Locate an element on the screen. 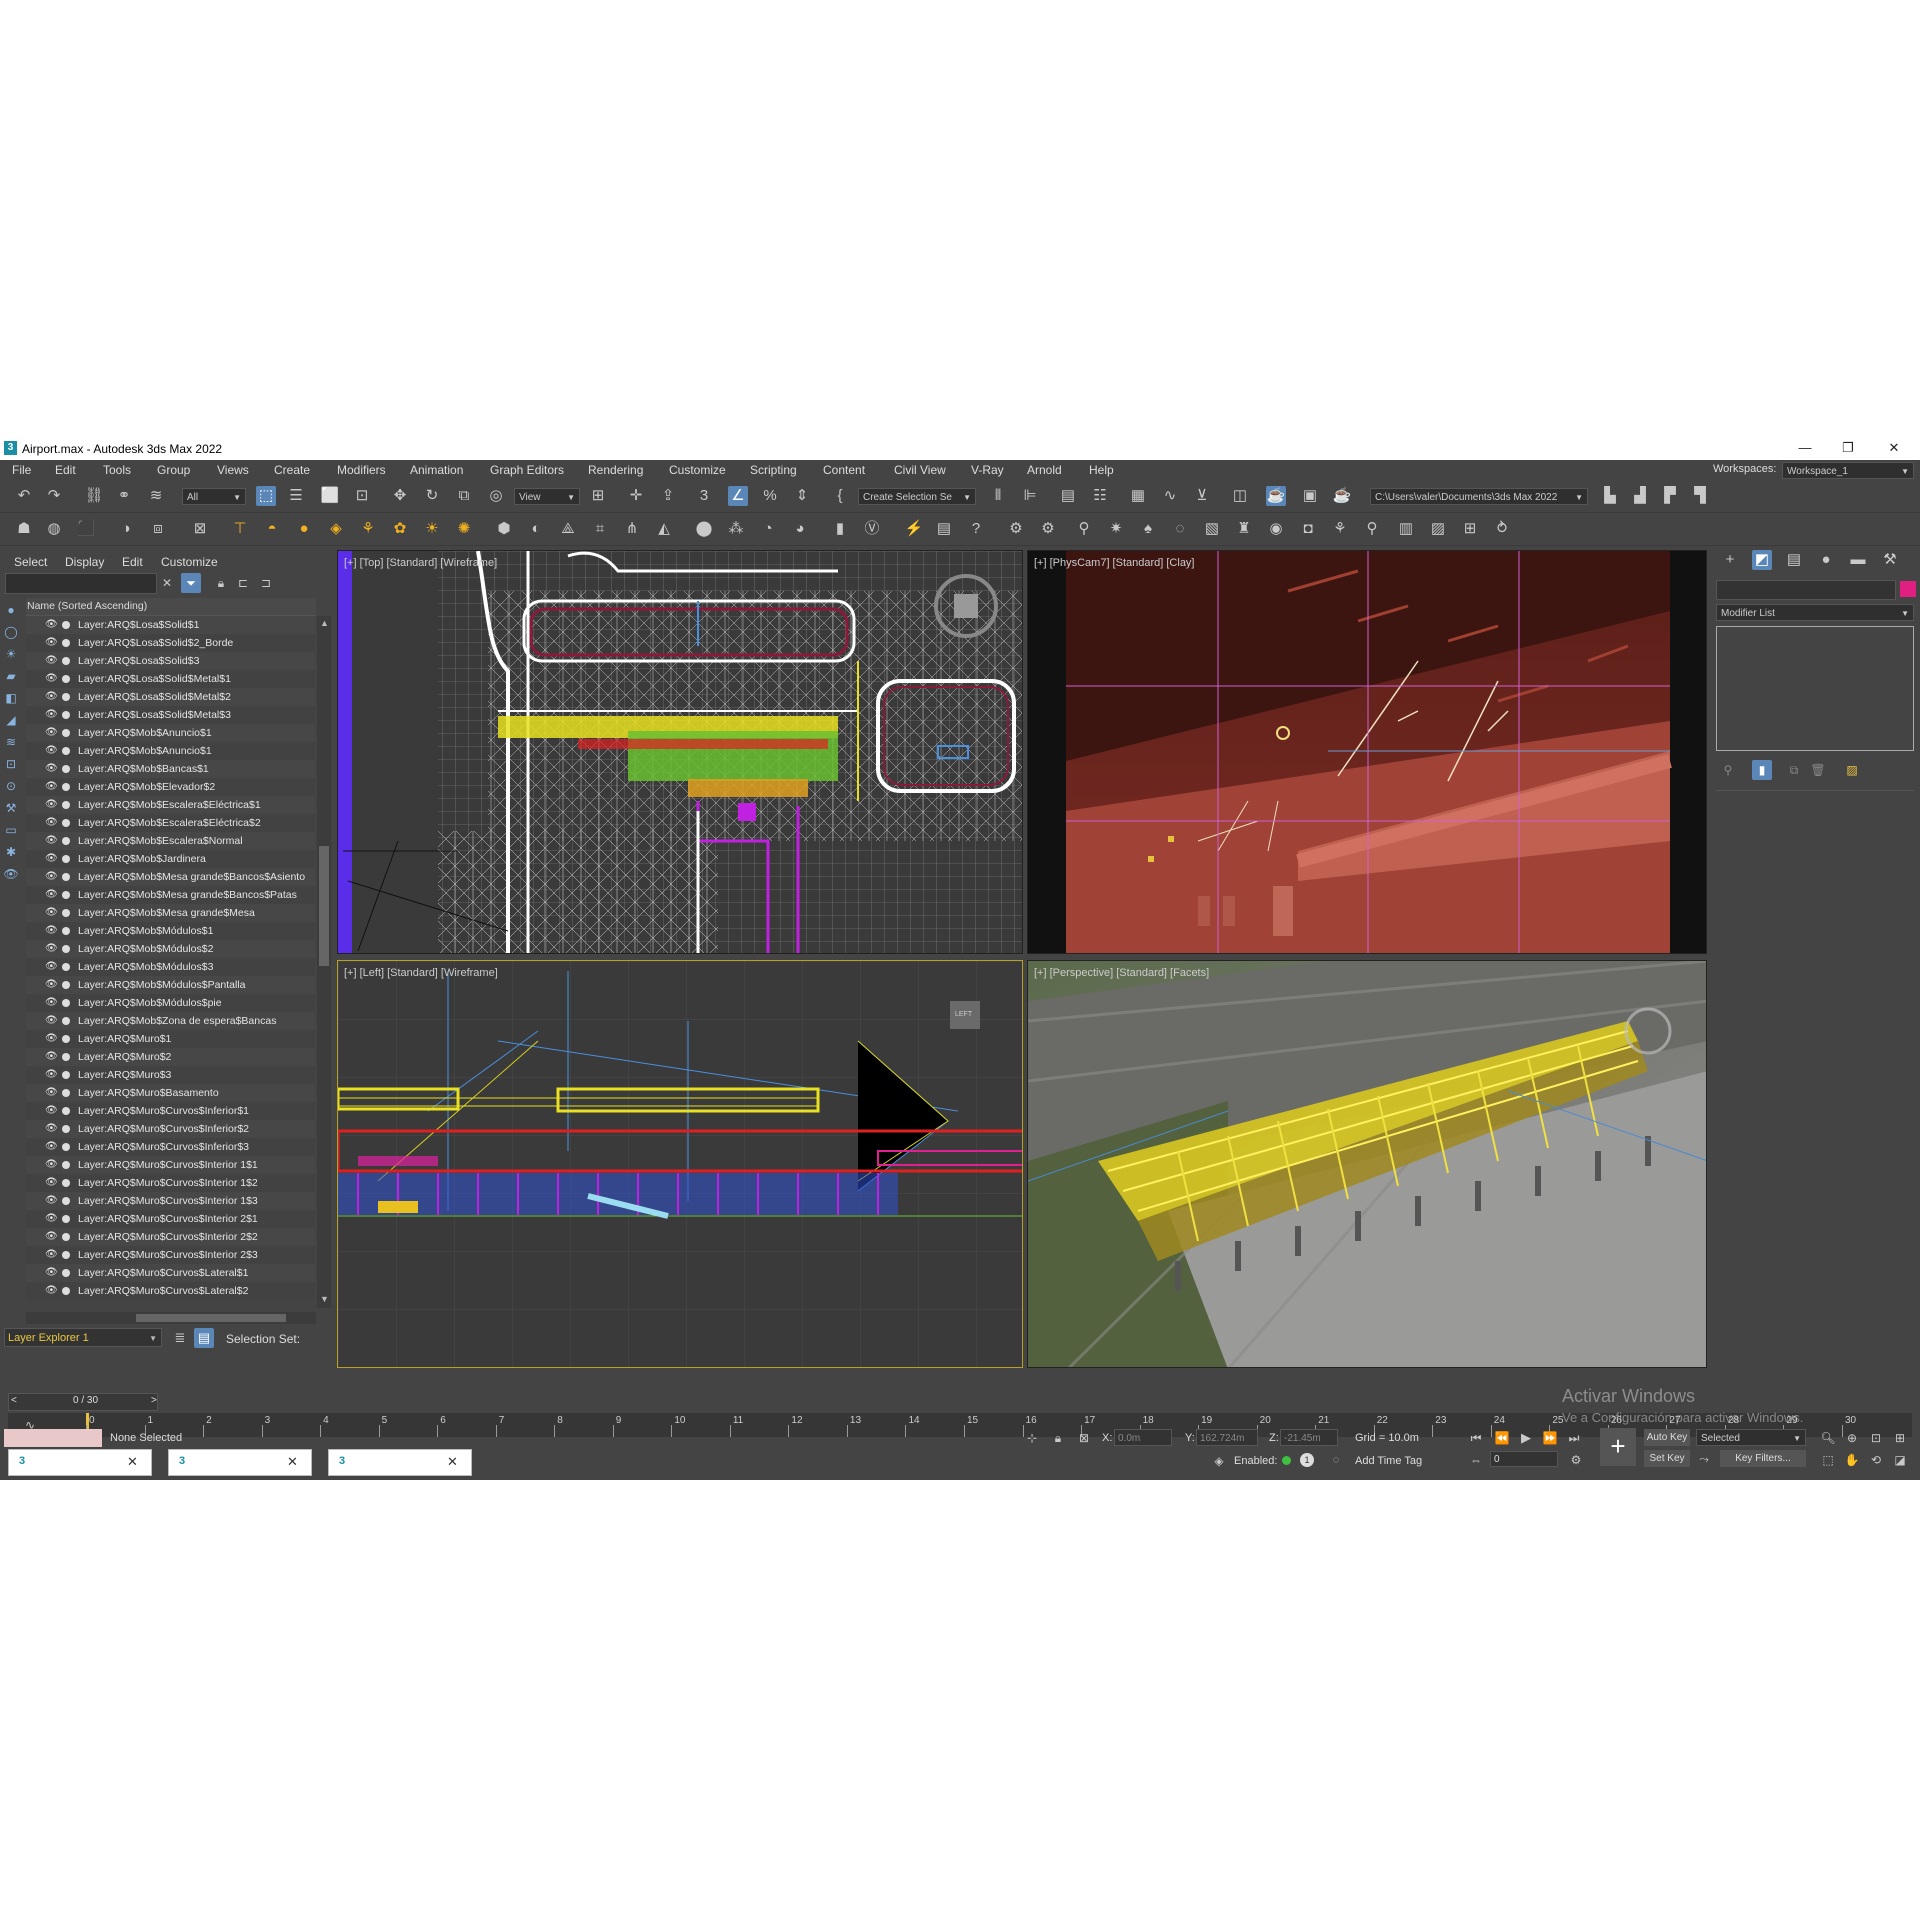 Image resolution: width=1920 pixels, height=1920 pixels. show-end-result-icon: ▮ is located at coordinates (1762, 770).